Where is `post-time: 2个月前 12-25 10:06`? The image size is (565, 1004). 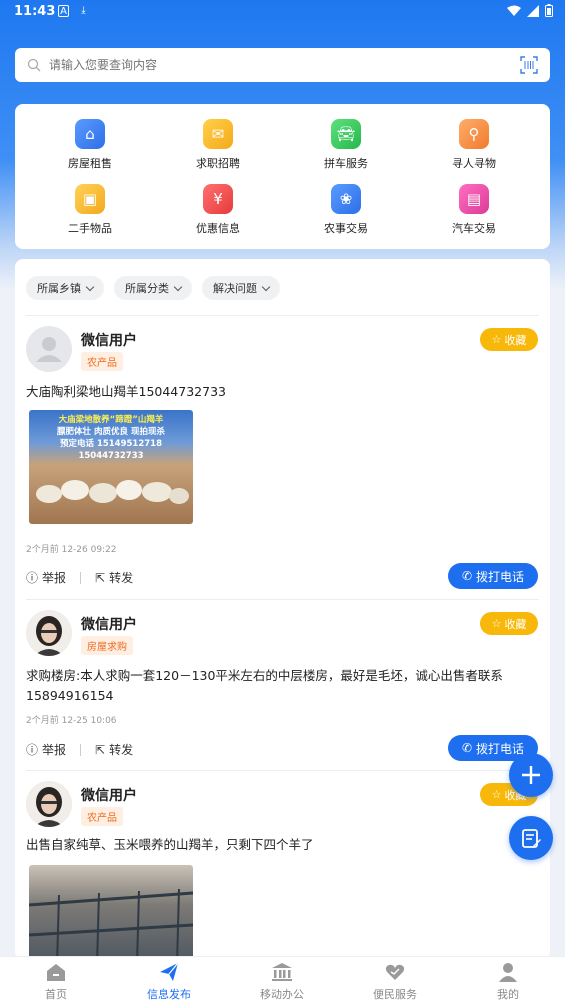
post-time: 2个月前 12-25 10:06 is located at coordinates (71, 721).